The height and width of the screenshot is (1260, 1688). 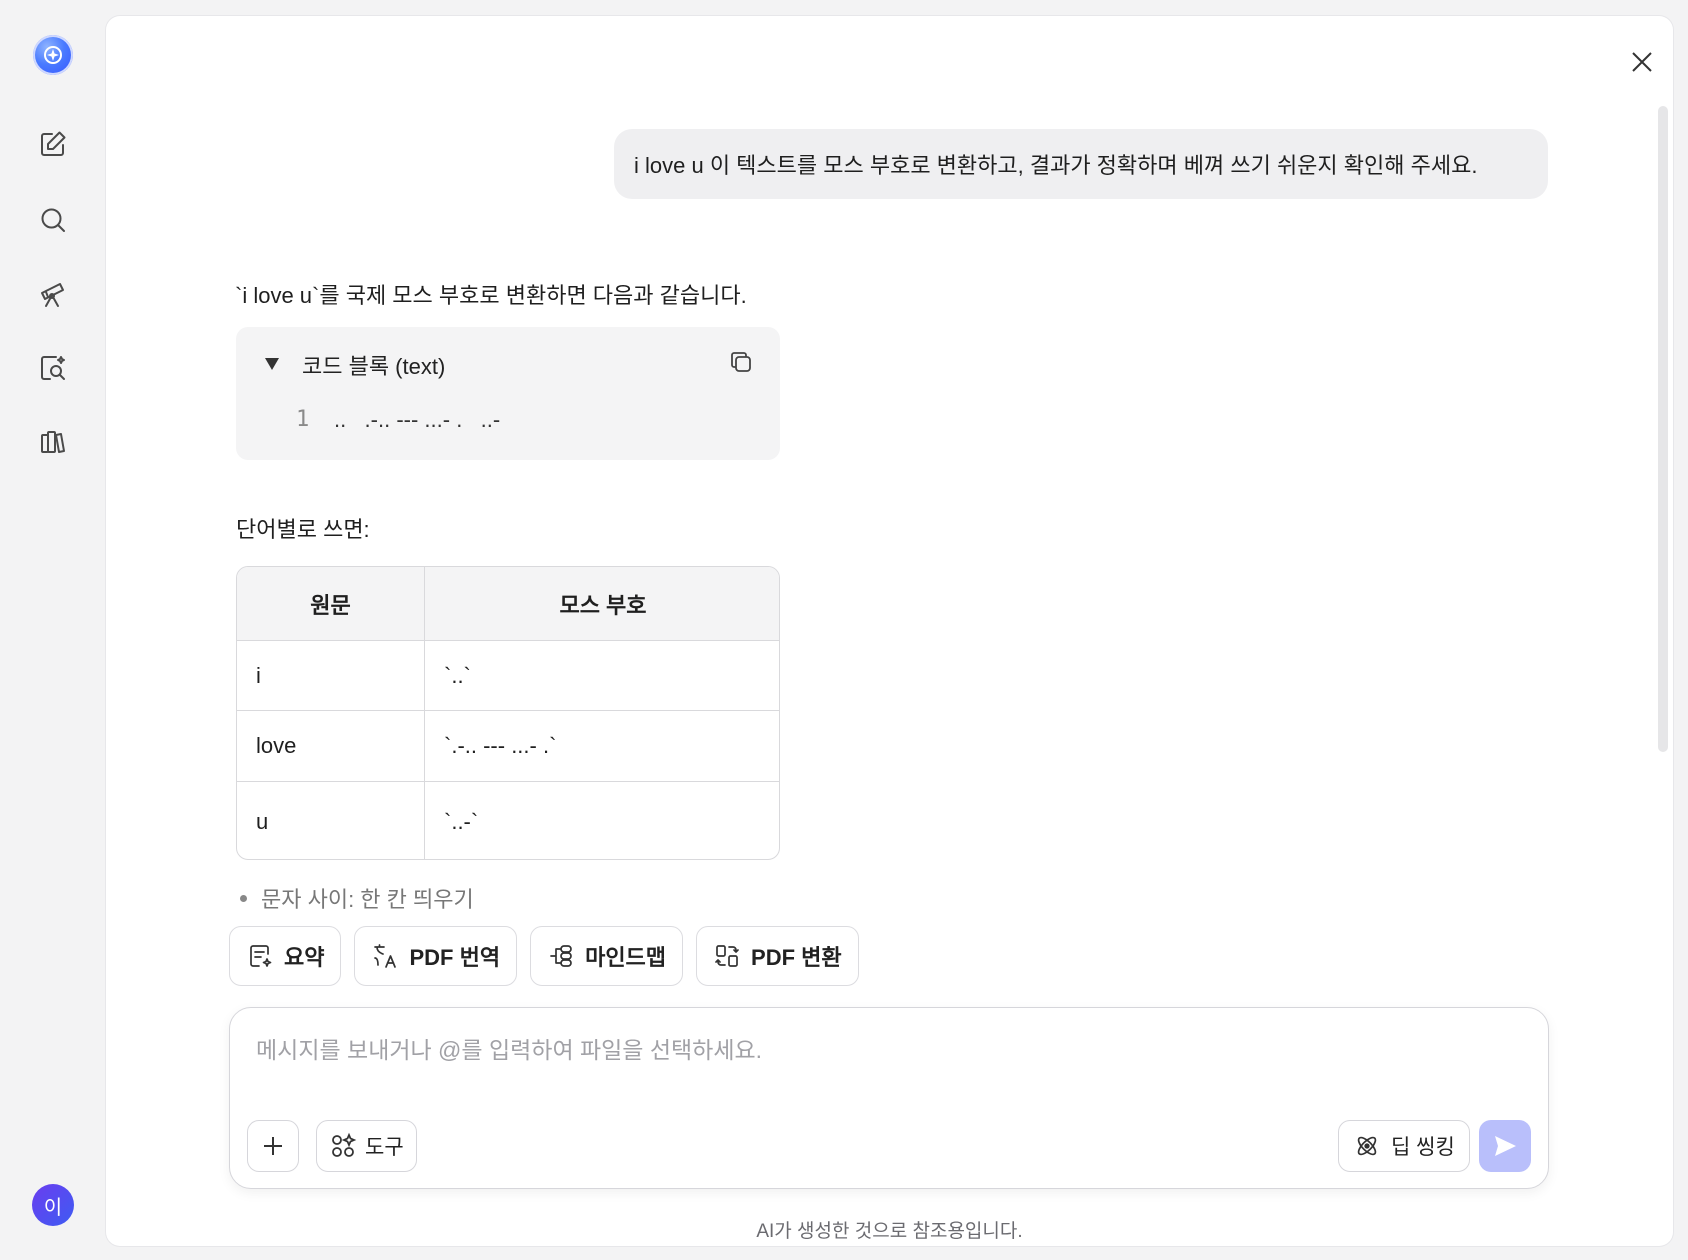 I want to click on list-item: 문자 사이: 한 칸 띄우기, so click(x=357, y=898).